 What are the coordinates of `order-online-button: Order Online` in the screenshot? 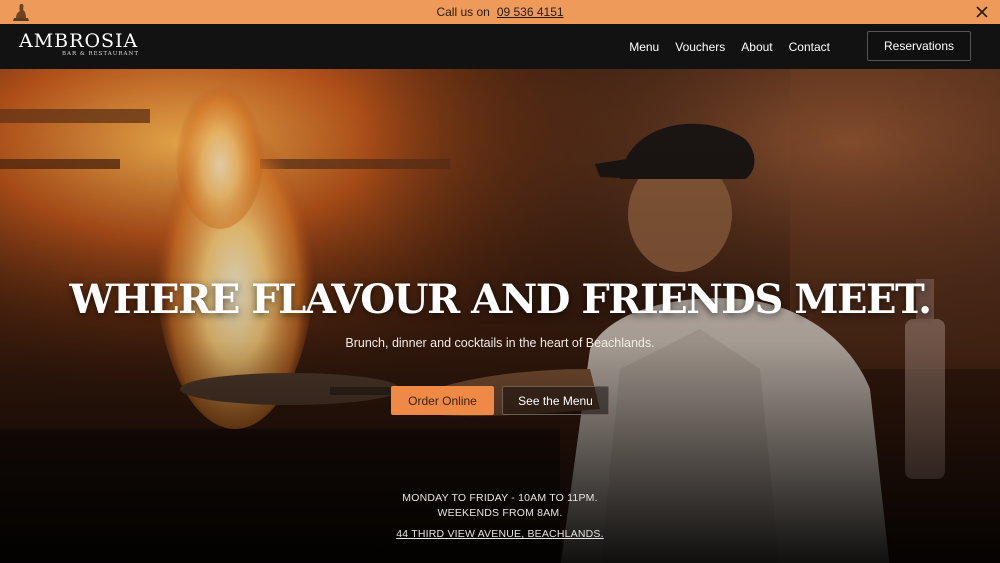 It's located at (442, 400).